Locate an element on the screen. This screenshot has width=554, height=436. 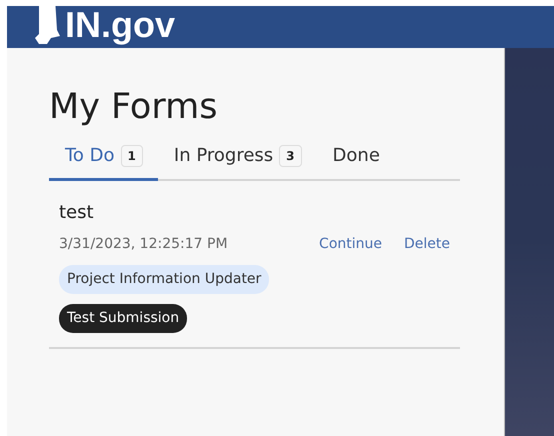
continue-link: Continue is located at coordinates (350, 244).